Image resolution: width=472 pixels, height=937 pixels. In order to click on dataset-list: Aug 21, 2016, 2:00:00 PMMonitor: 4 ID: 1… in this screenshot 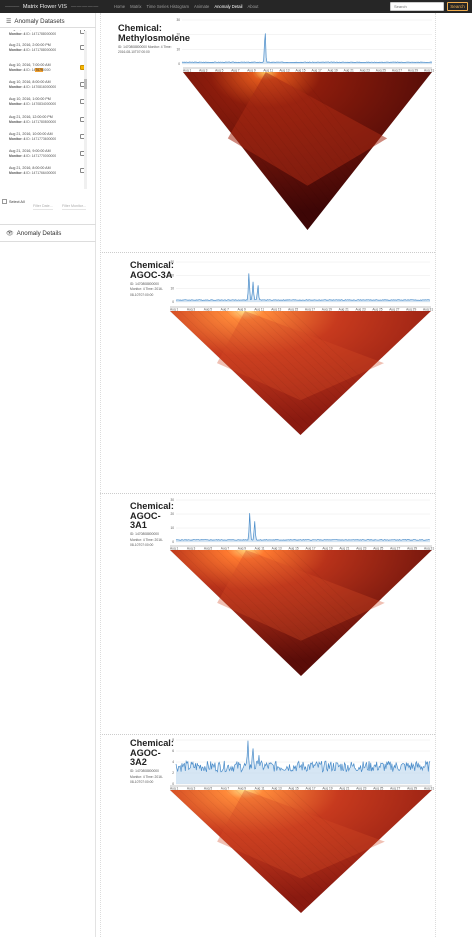, I will do `click(47, 110)`.